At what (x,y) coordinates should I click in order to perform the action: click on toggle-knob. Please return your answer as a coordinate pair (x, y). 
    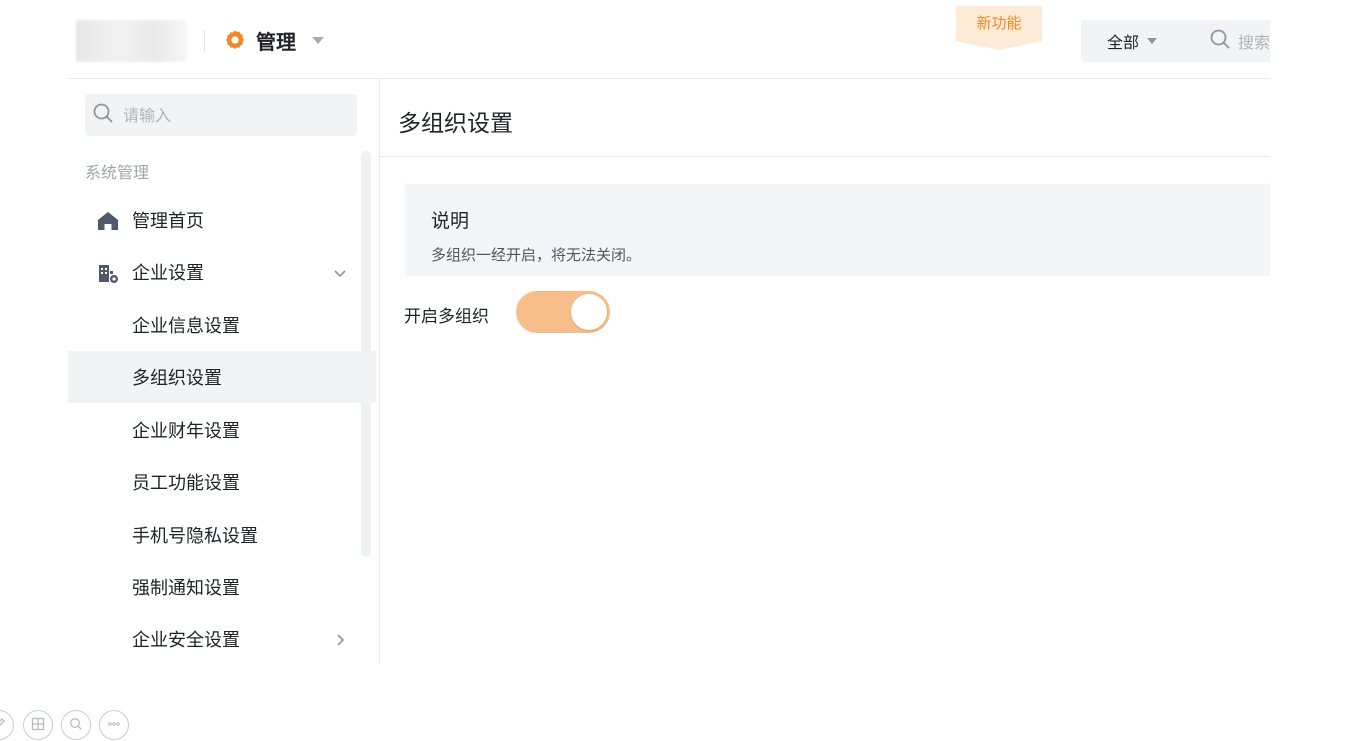
    Looking at the image, I should click on (589, 312).